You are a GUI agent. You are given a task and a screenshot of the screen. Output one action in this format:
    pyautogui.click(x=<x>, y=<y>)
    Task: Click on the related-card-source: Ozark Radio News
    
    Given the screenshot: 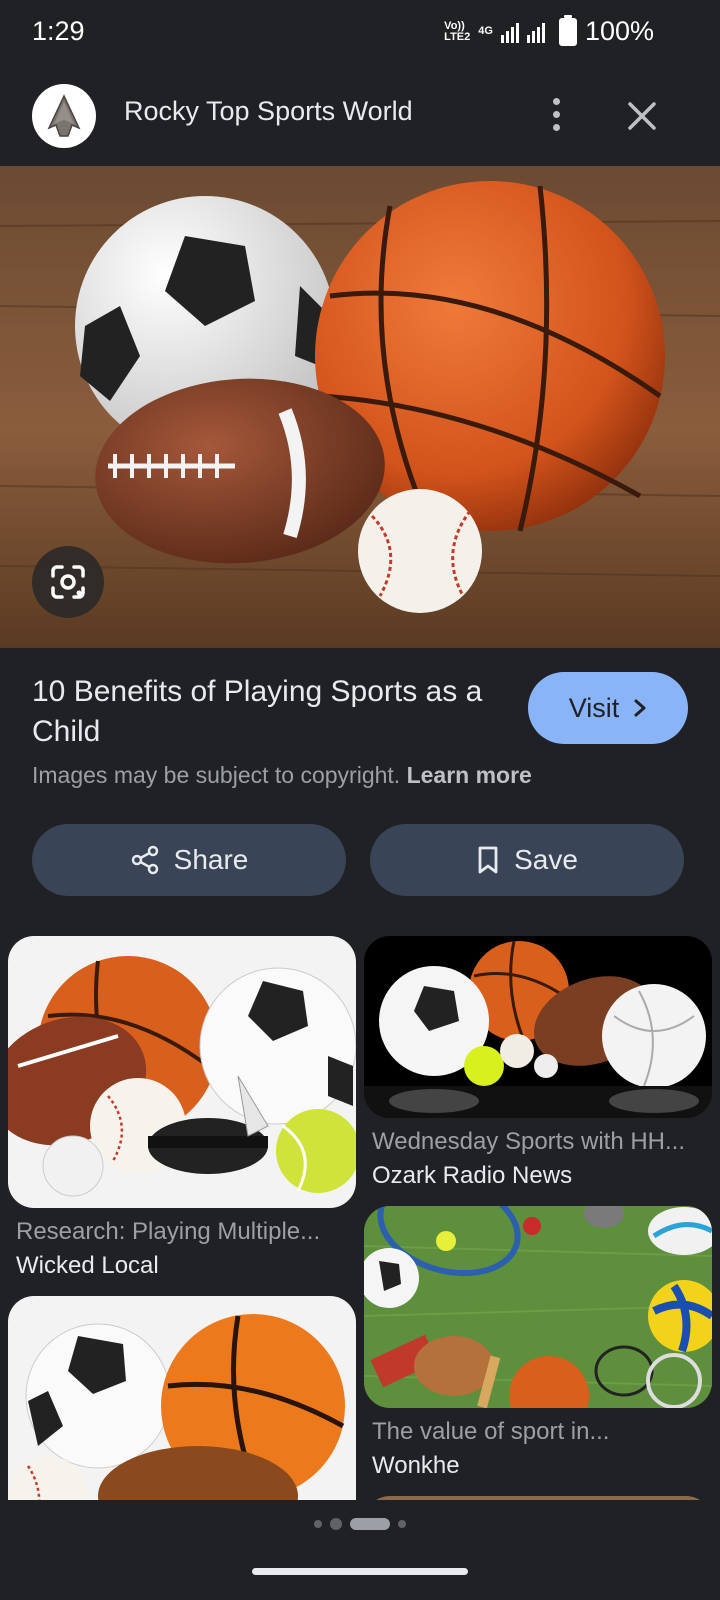 What is the action you would take?
    pyautogui.click(x=472, y=1175)
    